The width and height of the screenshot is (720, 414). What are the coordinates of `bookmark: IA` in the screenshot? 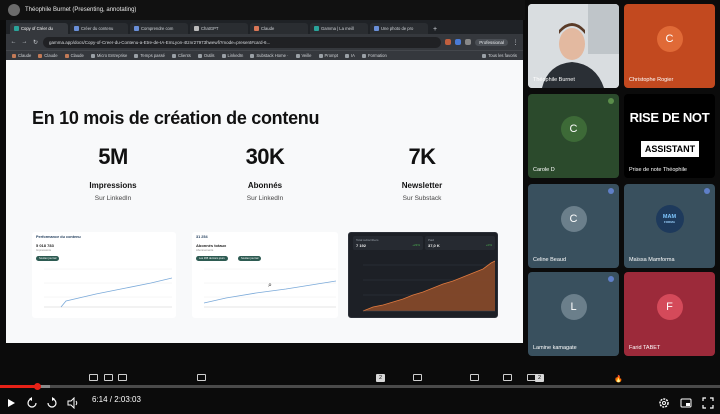 It's located at (350, 55).